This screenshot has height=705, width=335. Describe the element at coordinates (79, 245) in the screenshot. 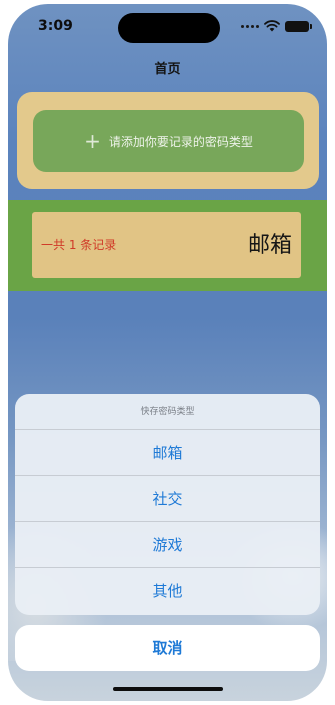

I see `record-count: 一共 1 条记录` at that location.